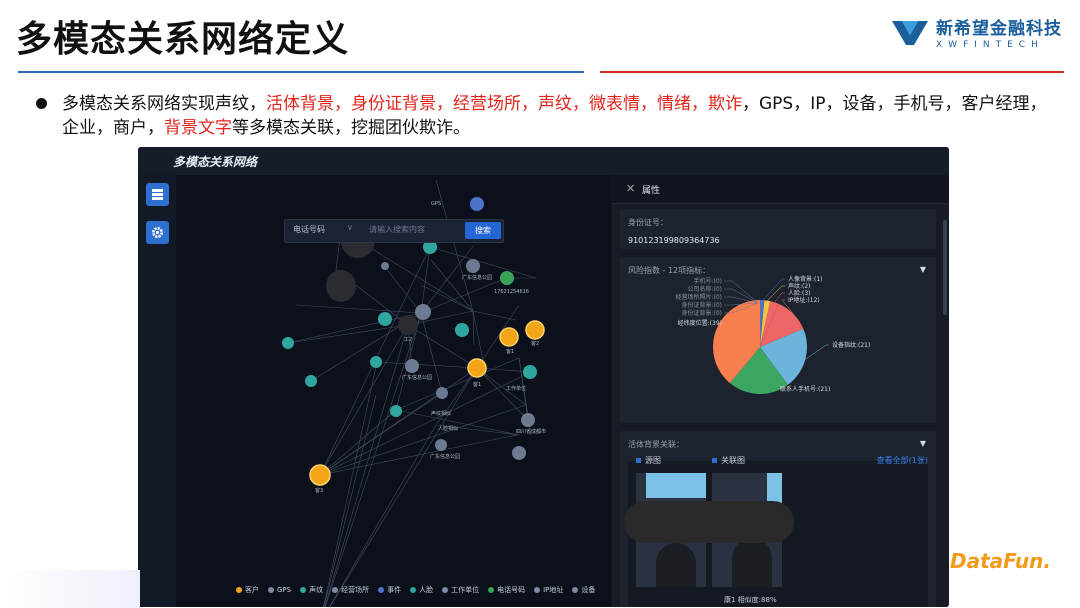 Image resolution: width=1080 pixels, height=608 pixels. What do you see at coordinates (301, 72) in the screenshot?
I see `divider-blue` at bounding box center [301, 72].